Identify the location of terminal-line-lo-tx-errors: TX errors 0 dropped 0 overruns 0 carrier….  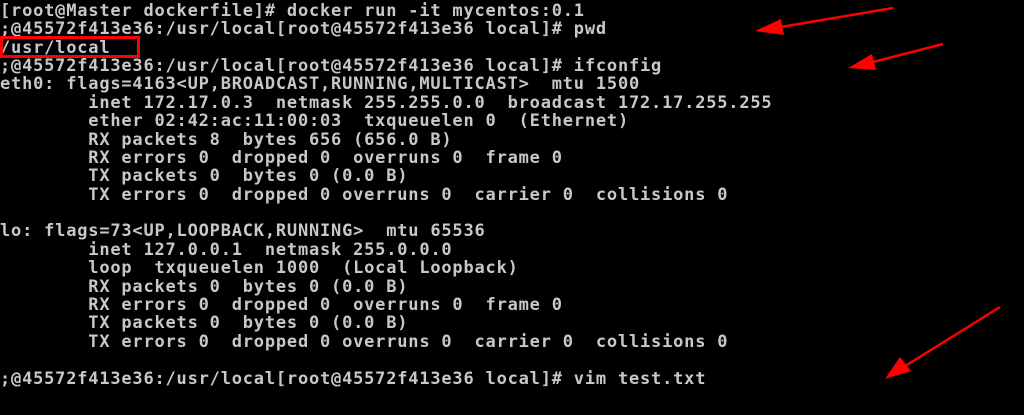
(364, 342).